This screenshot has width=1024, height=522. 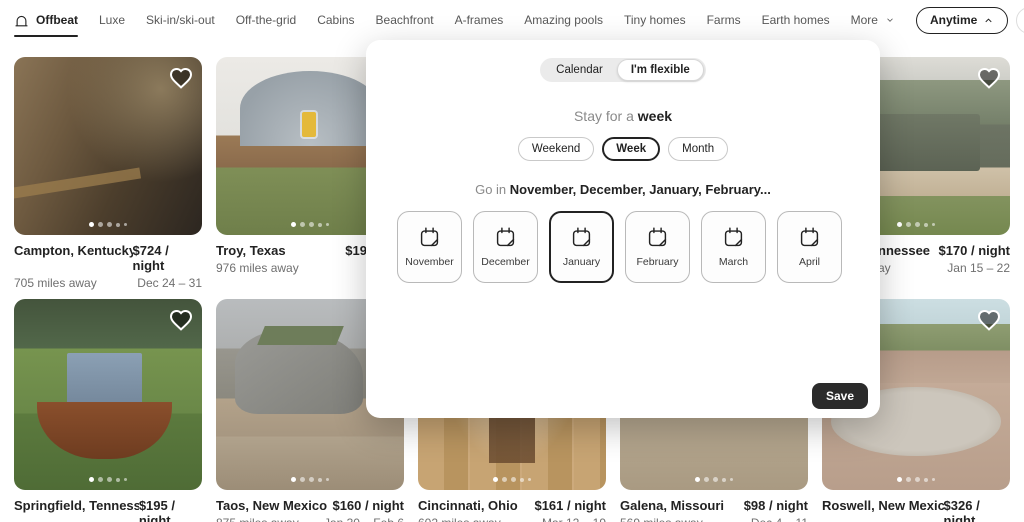 I want to click on month-card-february: February, so click(x=657, y=247).